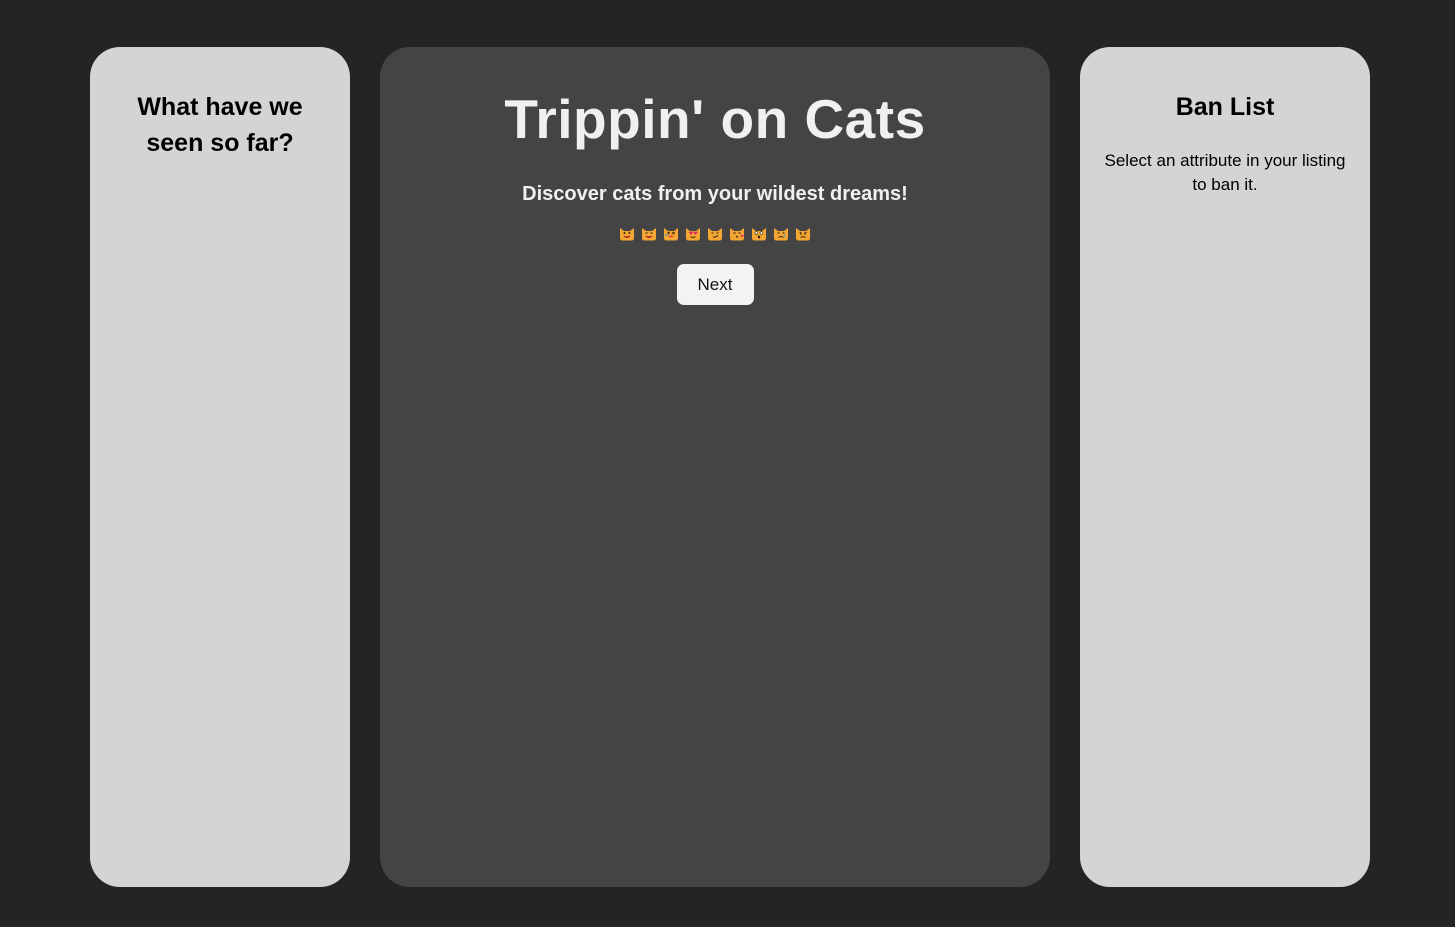  Describe the element at coordinates (671, 234) in the screenshot. I see `laughing-cat-icon` at that location.